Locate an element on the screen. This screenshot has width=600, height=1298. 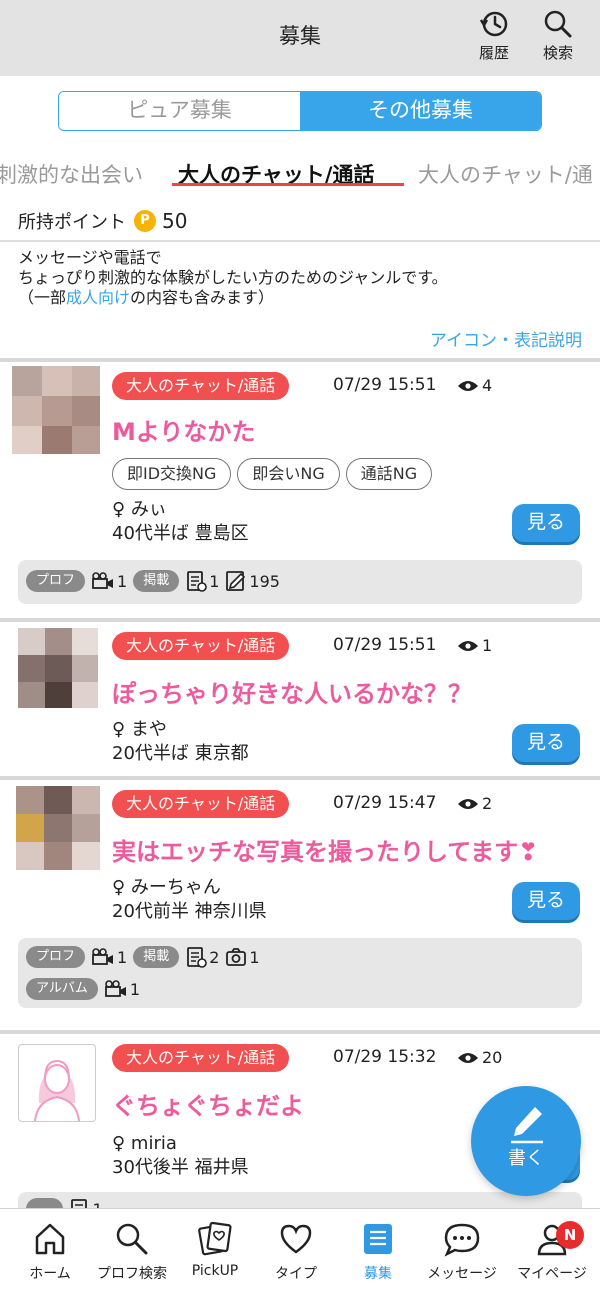
post-title: ぐちょぐちょだよ is located at coordinates (208, 1103).